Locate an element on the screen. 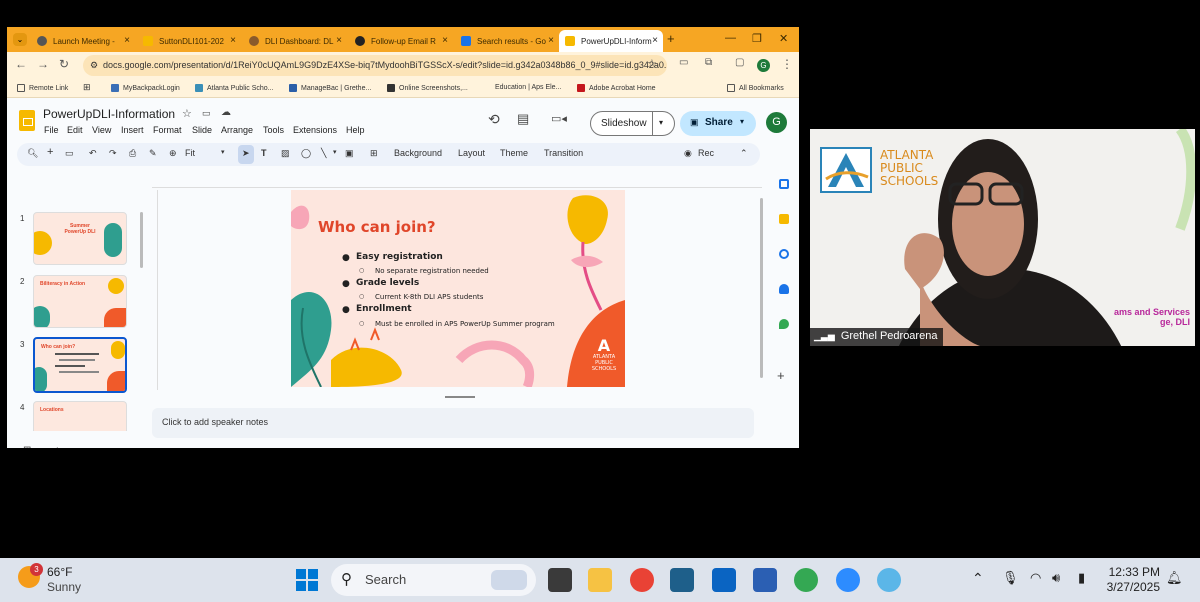 This screenshot has height=602, width=1200. new-tab-icon: + is located at coordinates (671, 38).